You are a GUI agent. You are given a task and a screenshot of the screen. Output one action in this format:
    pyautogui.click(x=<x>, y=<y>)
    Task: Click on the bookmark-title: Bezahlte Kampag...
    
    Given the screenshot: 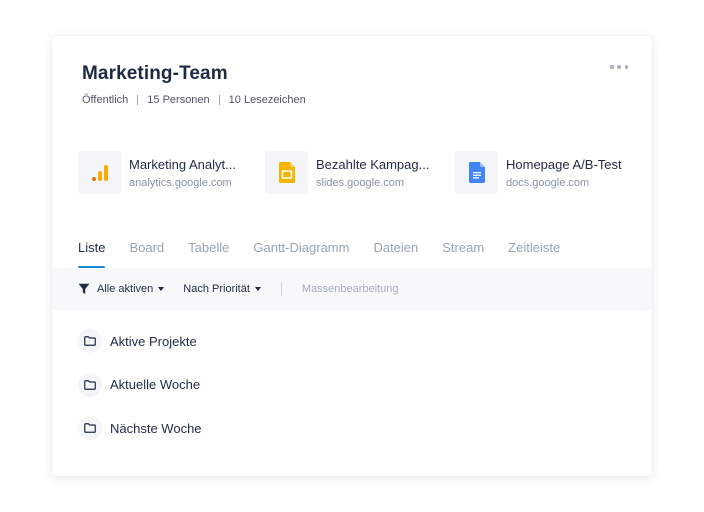 What is the action you would take?
    pyautogui.click(x=373, y=164)
    